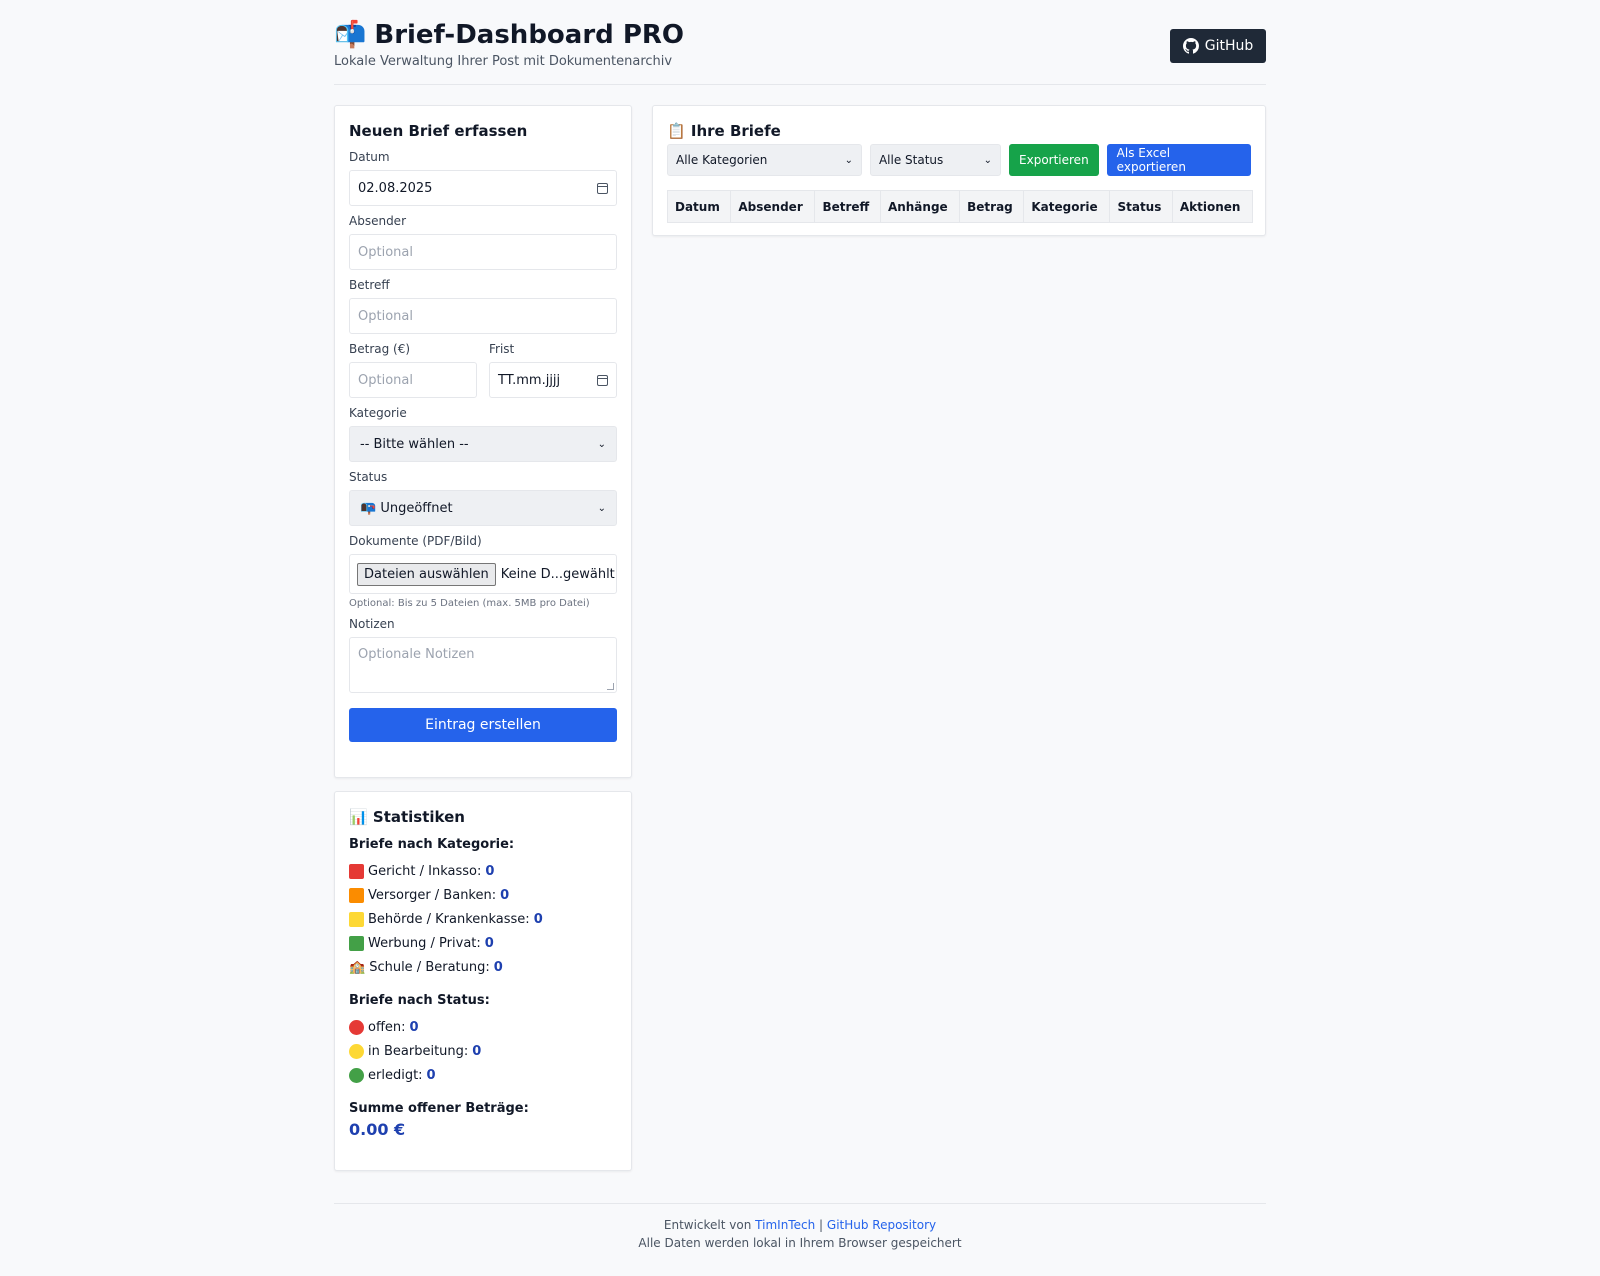 The width and height of the screenshot is (1600, 1276). What do you see at coordinates (385, 252) in the screenshot?
I see `absender-placeholder: Optional` at bounding box center [385, 252].